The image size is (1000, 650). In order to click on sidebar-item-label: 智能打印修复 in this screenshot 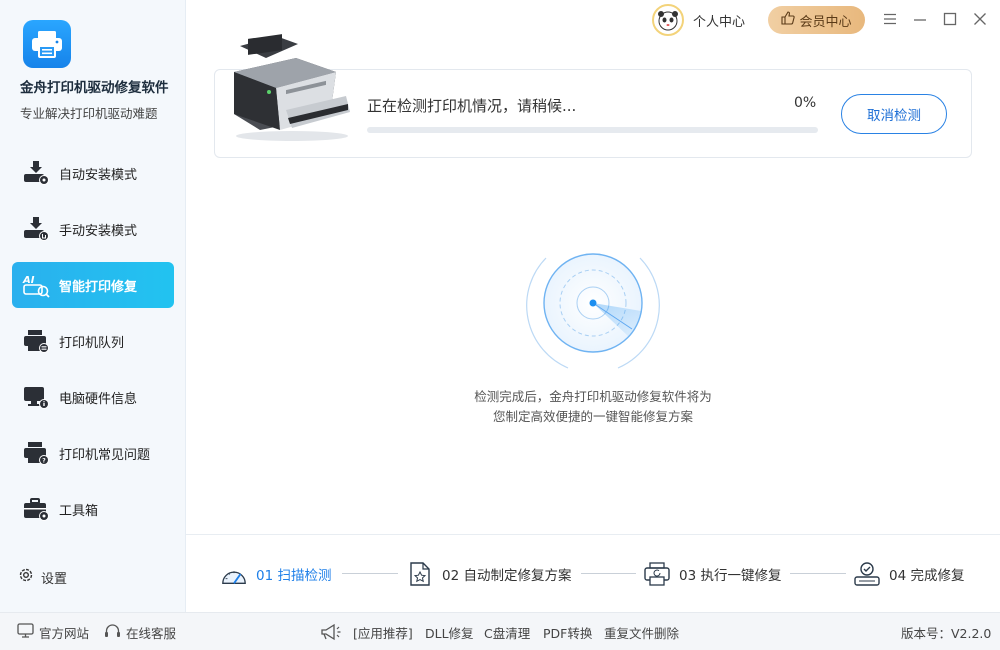, I will do `click(98, 287)`.